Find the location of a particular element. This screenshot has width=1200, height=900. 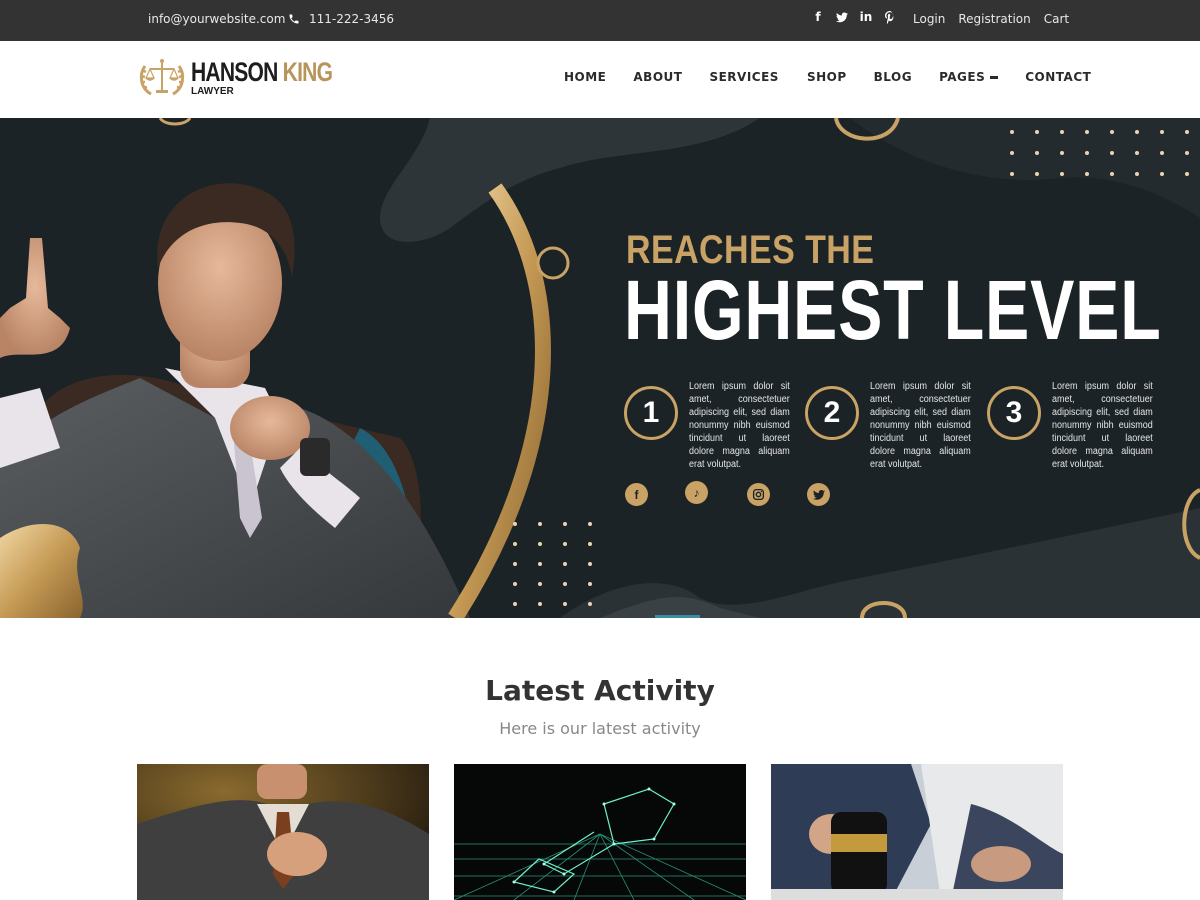

topbar-socials: f in is located at coordinates (854, 17).